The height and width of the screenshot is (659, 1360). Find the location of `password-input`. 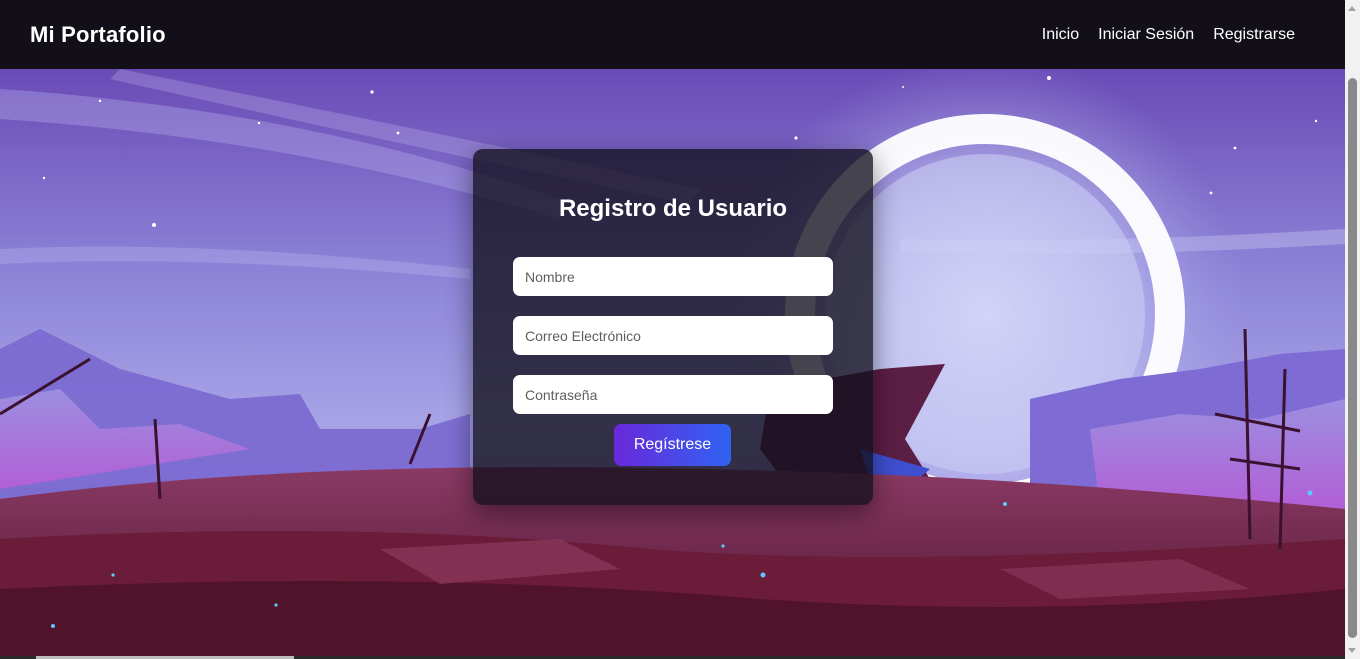

password-input is located at coordinates (673, 394).